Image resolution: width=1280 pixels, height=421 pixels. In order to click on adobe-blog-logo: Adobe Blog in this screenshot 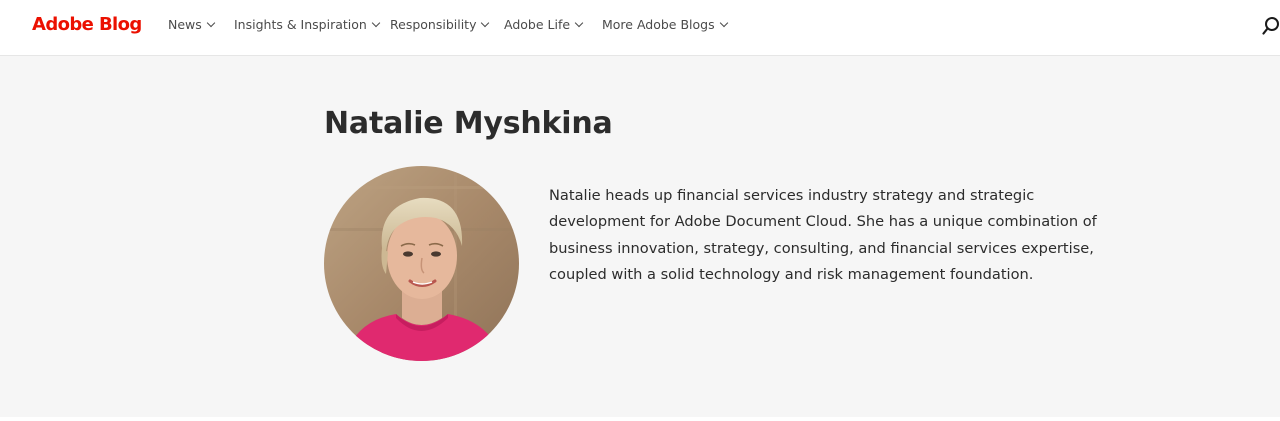, I will do `click(87, 24)`.